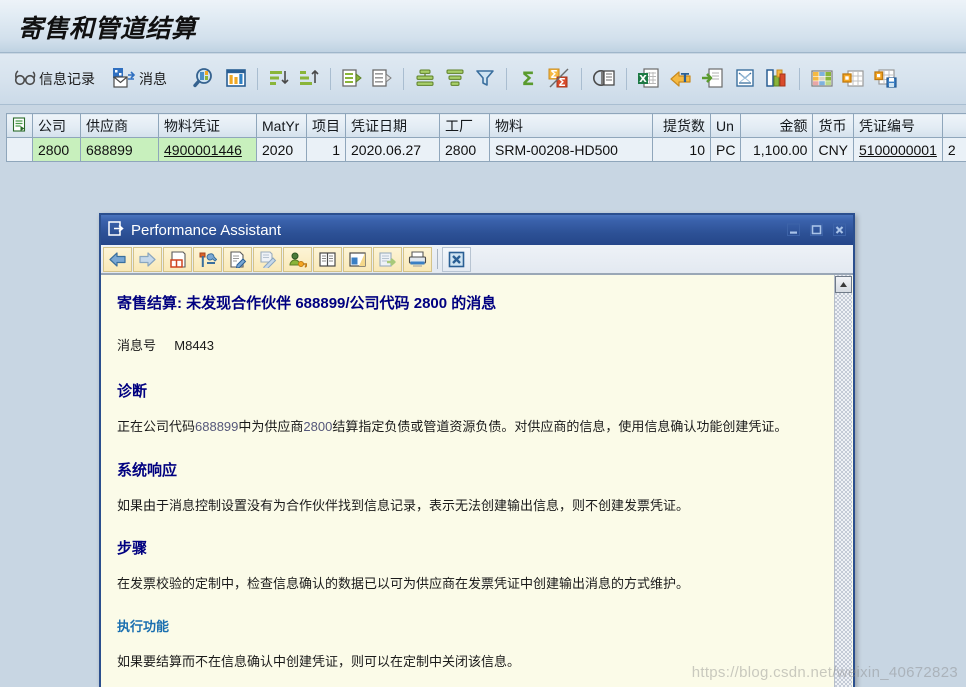 Image resolution: width=966 pixels, height=687 pixels. I want to click on print-button, so click(417, 259).